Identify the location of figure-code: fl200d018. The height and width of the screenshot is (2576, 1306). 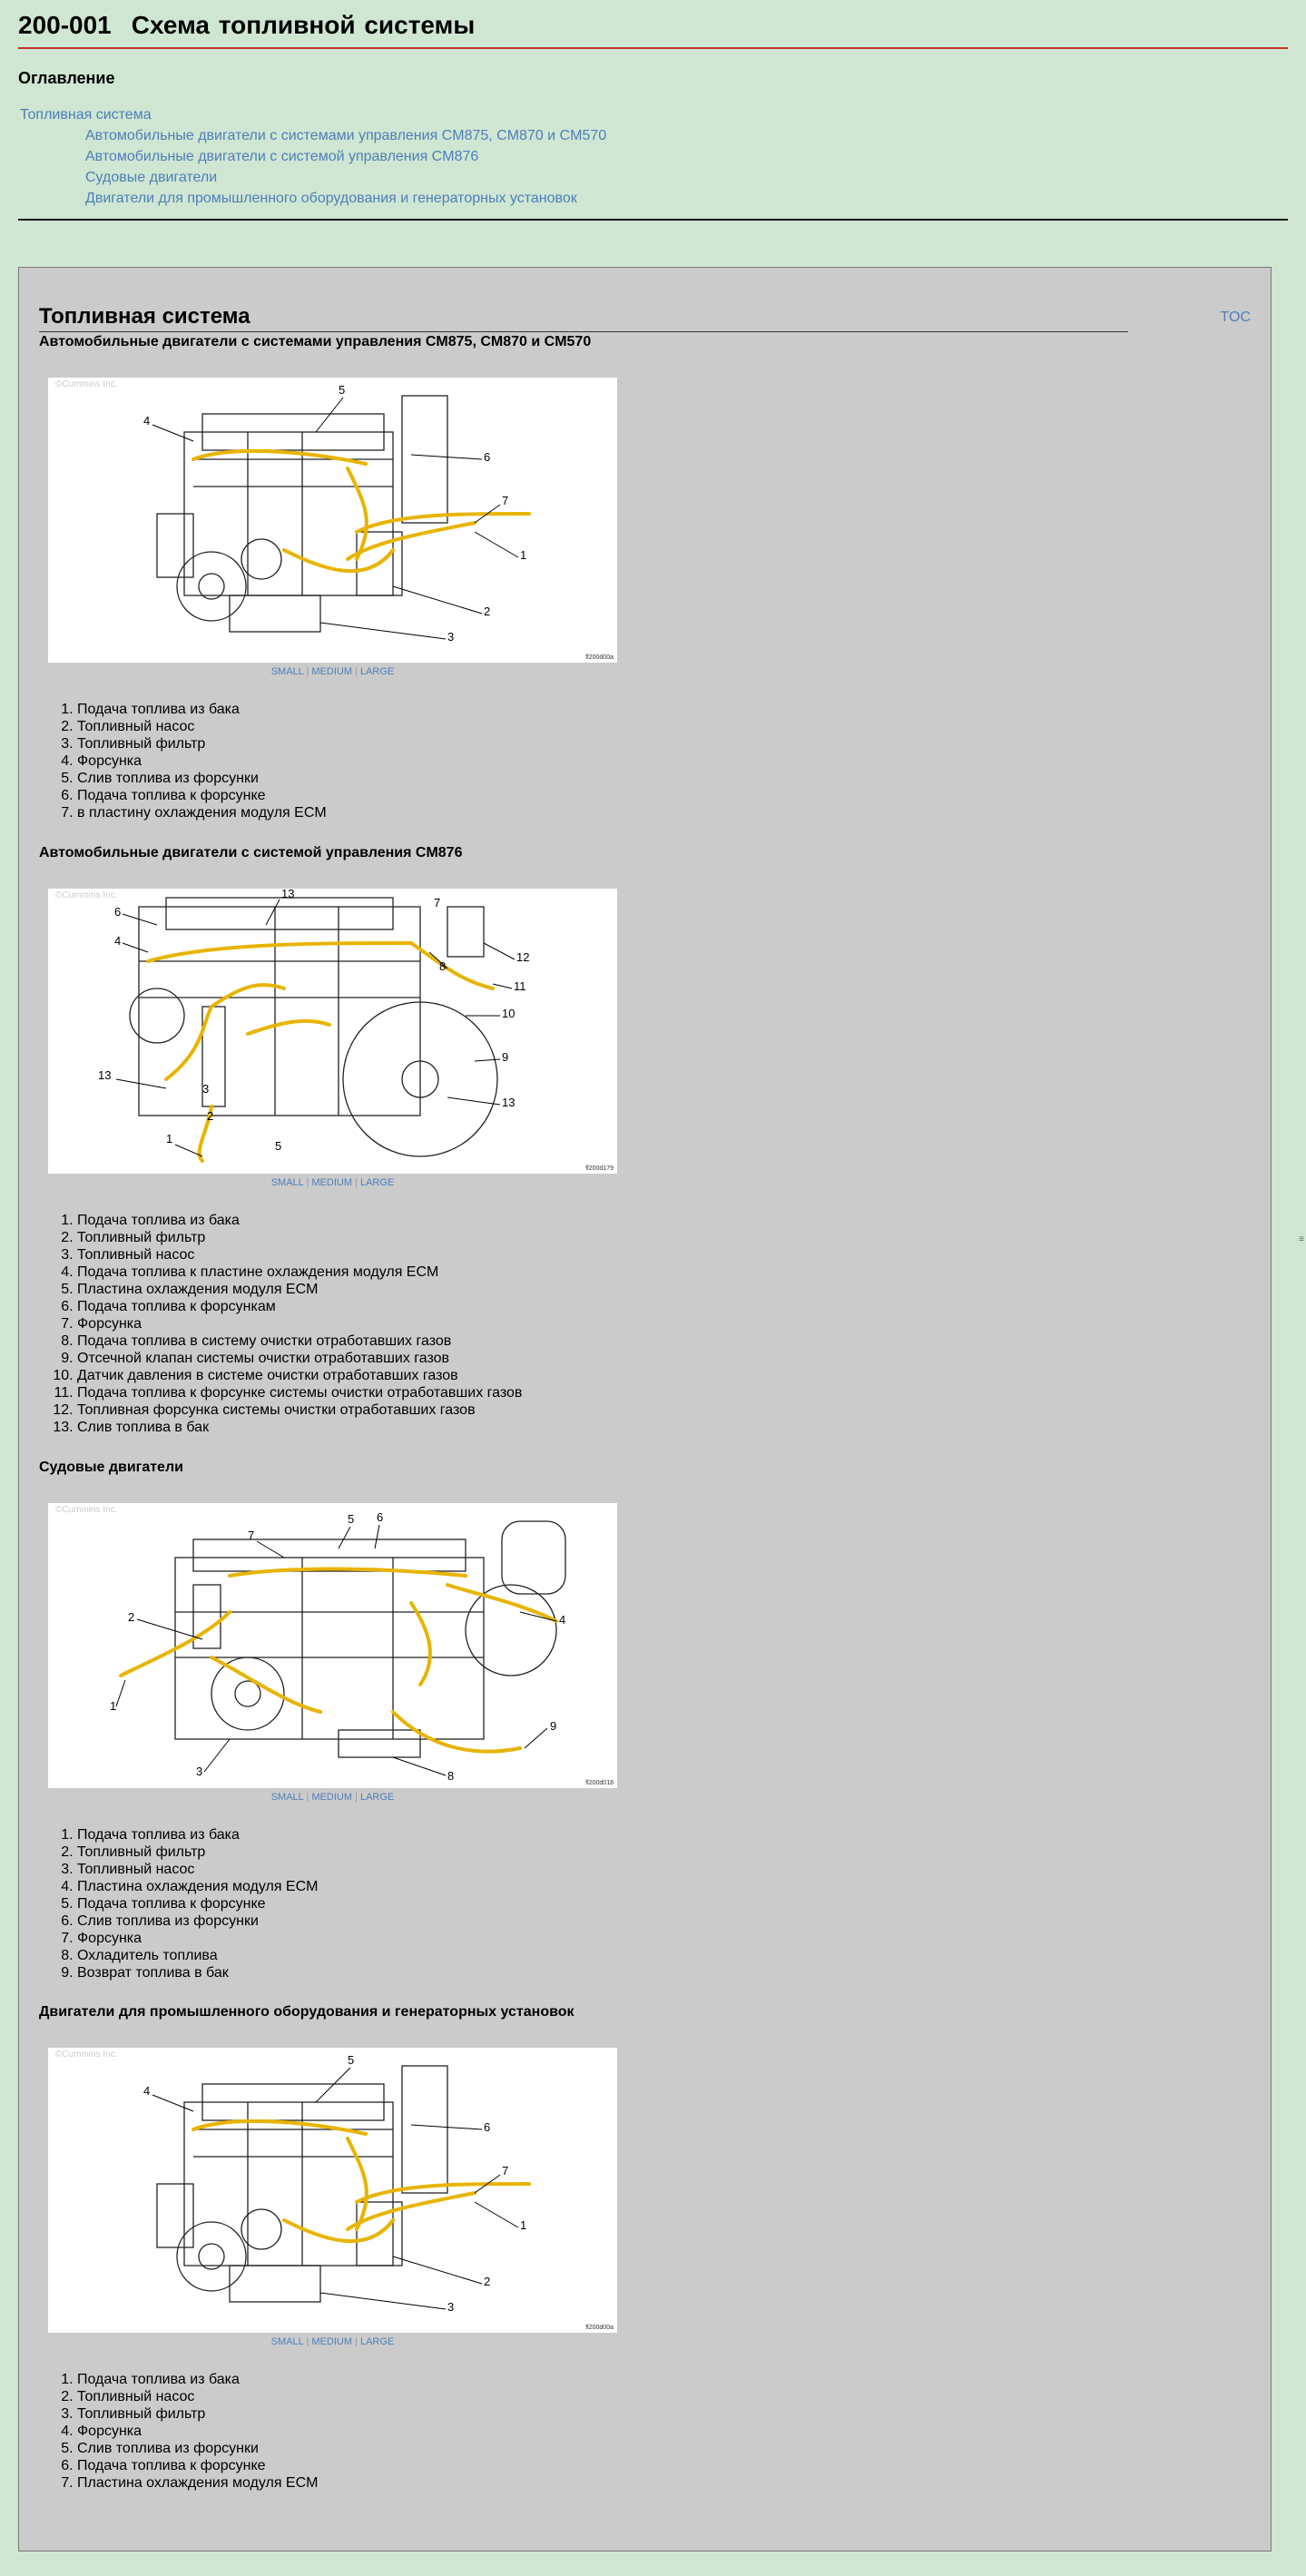
(599, 1783).